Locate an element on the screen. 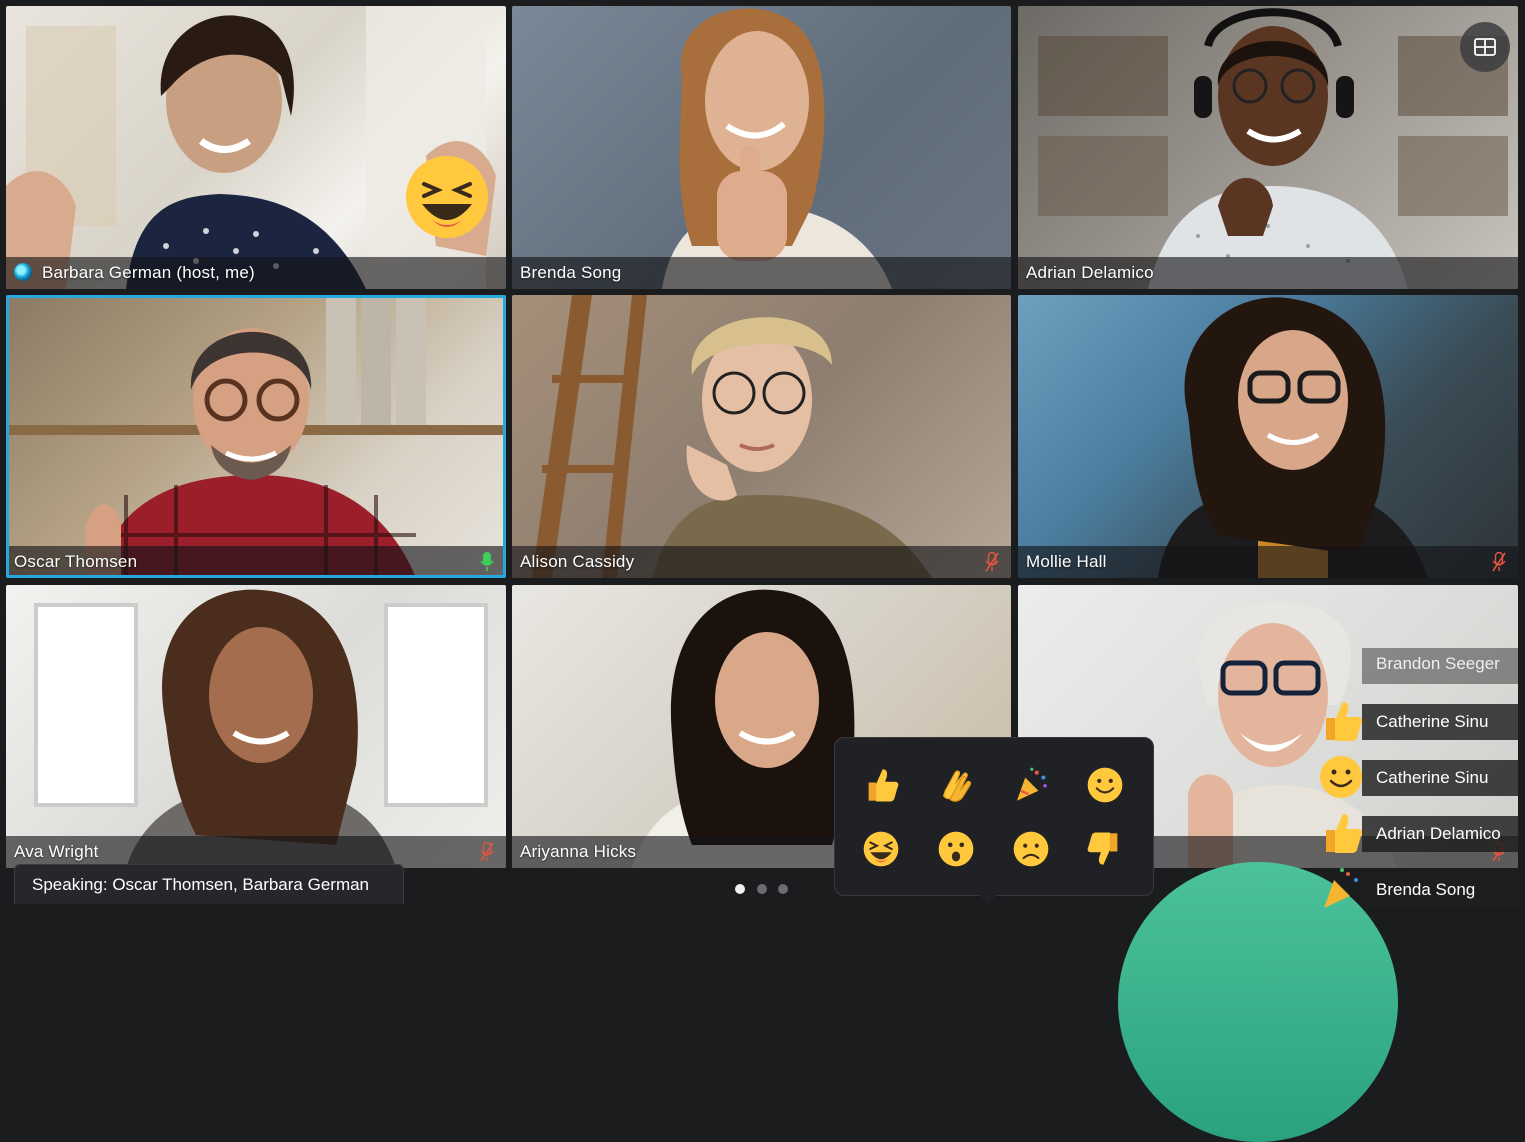 Image resolution: width=1525 pixels, height=1142 pixels. reaction-sender-name: Brenda Song is located at coordinates (1426, 889).